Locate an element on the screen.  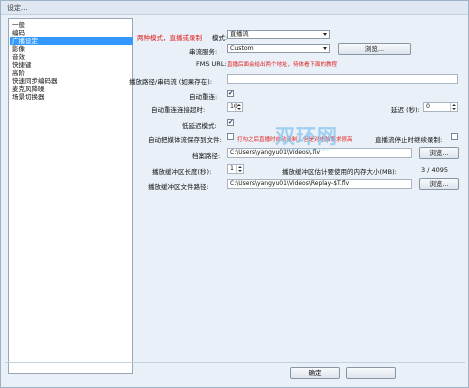
mode-value: 直播流 is located at coordinates (239, 34).